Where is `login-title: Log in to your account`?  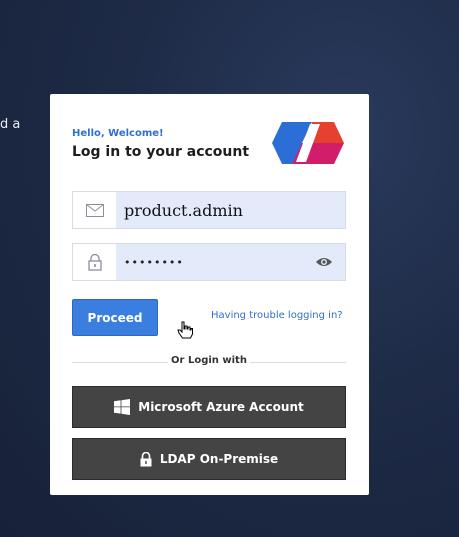
login-title: Log in to your account is located at coordinates (161, 152).